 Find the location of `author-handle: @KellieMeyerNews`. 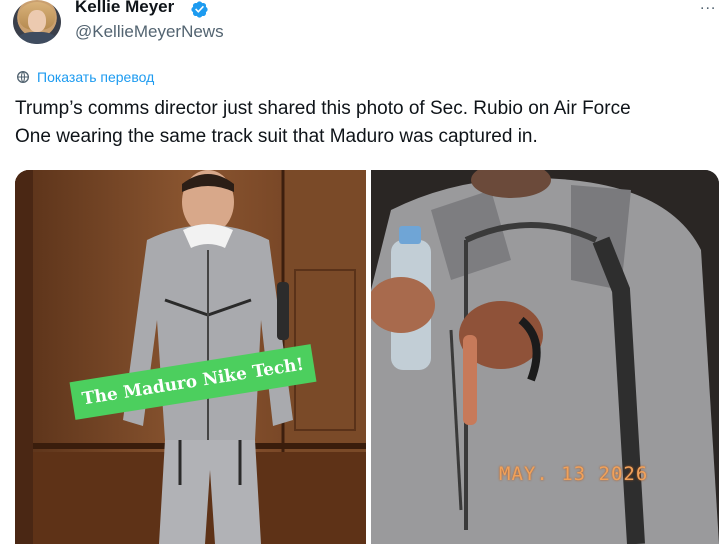

author-handle: @KellieMeyerNews is located at coordinates (149, 32).